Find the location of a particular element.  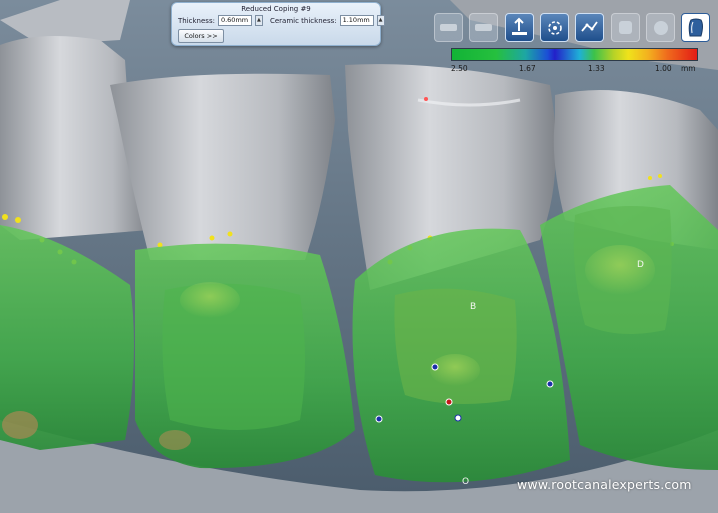

label-d: D is located at coordinates (640, 265).